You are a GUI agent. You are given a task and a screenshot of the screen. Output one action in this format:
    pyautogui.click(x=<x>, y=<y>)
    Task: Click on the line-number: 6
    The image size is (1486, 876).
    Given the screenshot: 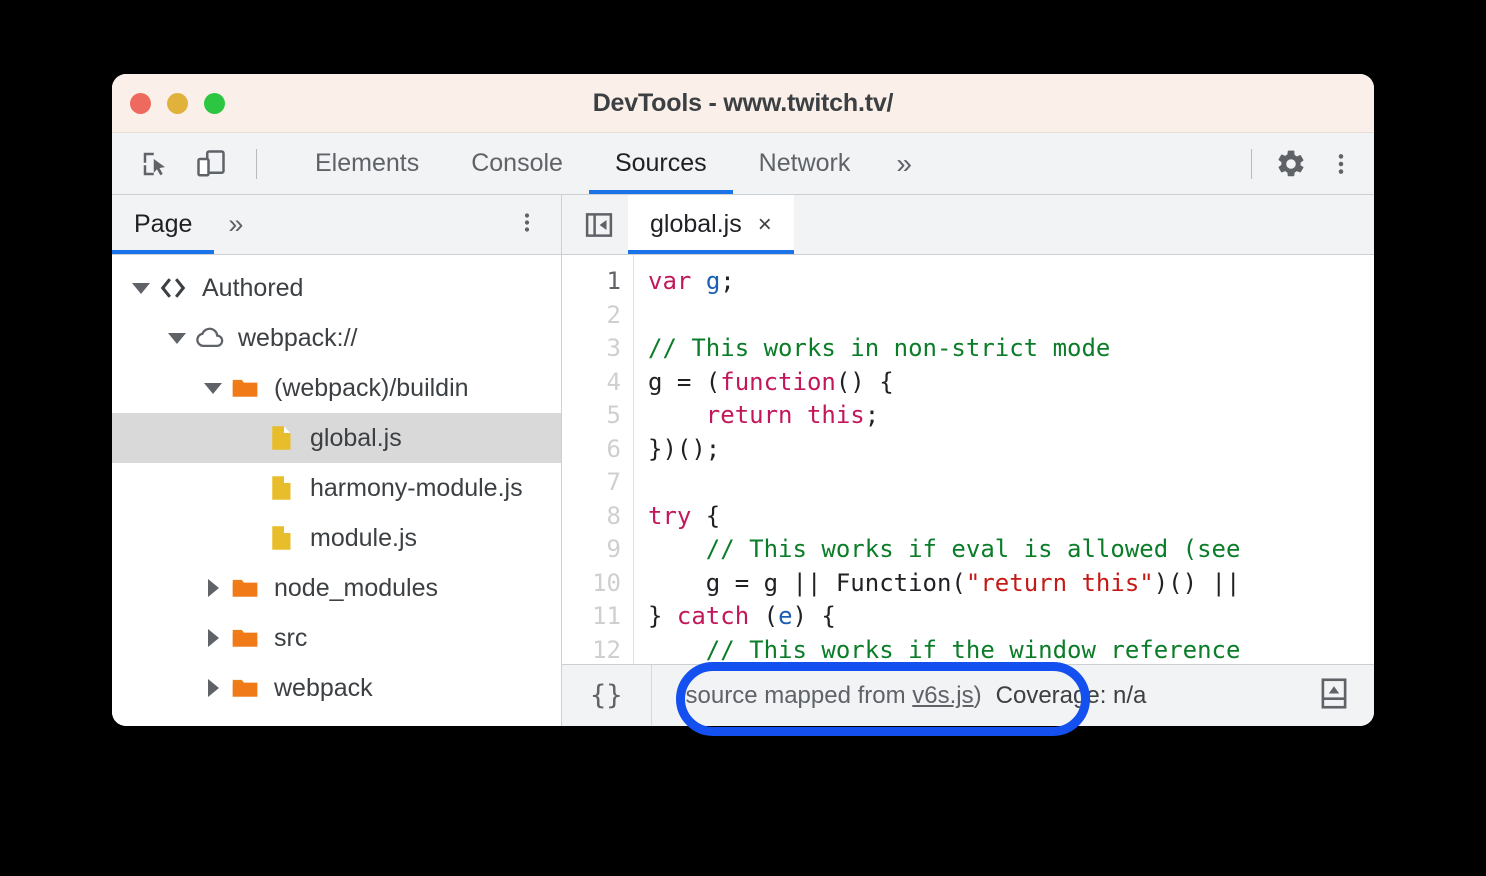 What is the action you would take?
    pyautogui.click(x=597, y=450)
    